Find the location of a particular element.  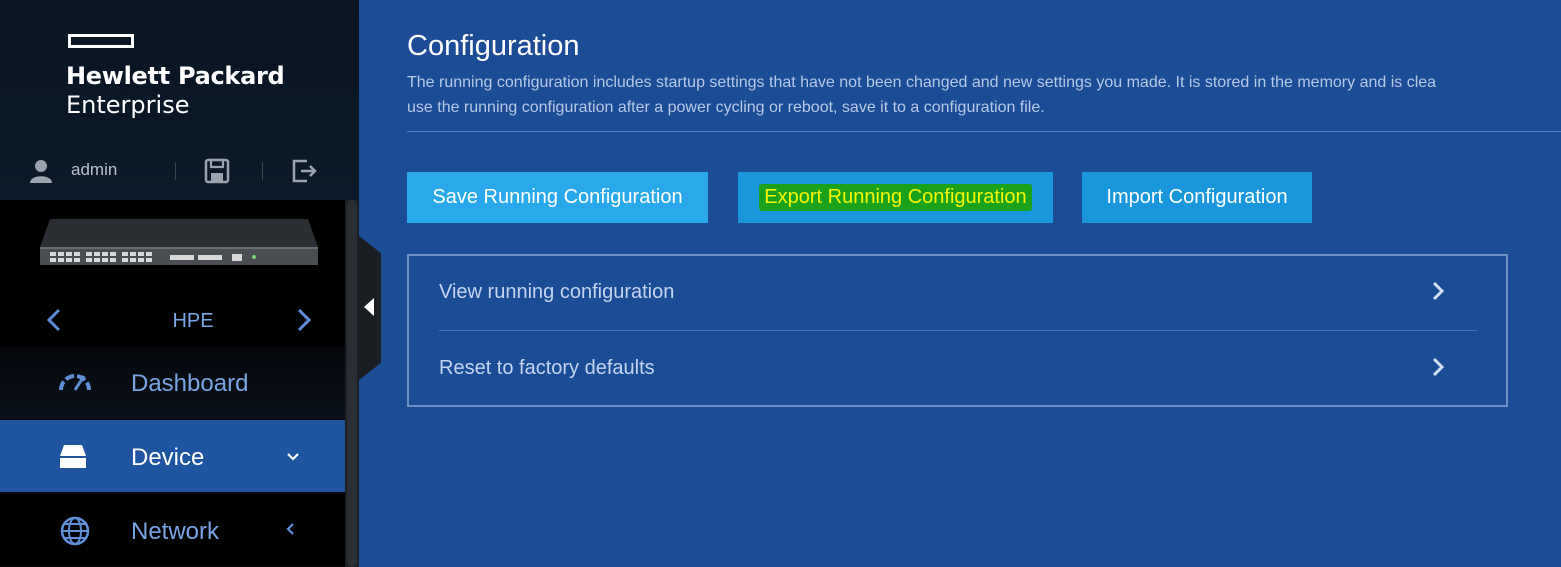

chevron-down-icon is located at coordinates (293, 456).